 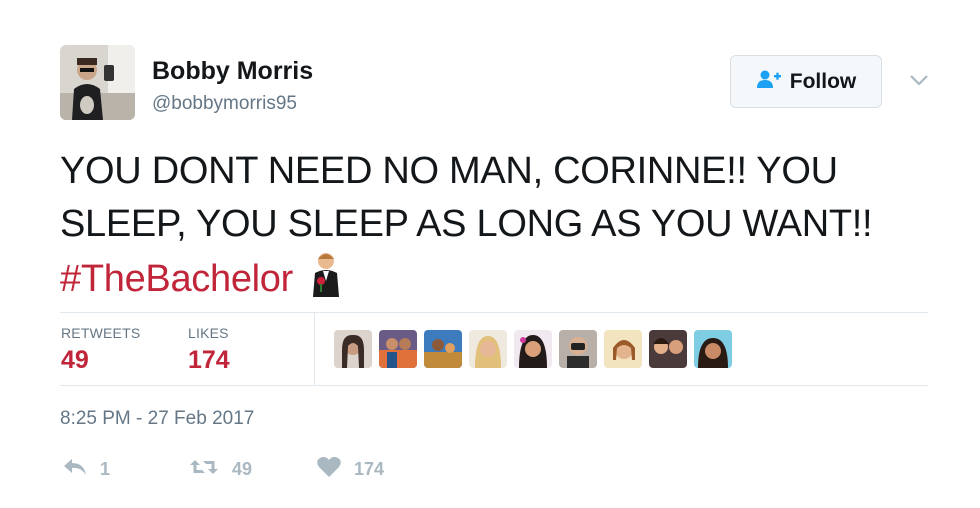 I want to click on liker-avatars, so click(x=533, y=349).